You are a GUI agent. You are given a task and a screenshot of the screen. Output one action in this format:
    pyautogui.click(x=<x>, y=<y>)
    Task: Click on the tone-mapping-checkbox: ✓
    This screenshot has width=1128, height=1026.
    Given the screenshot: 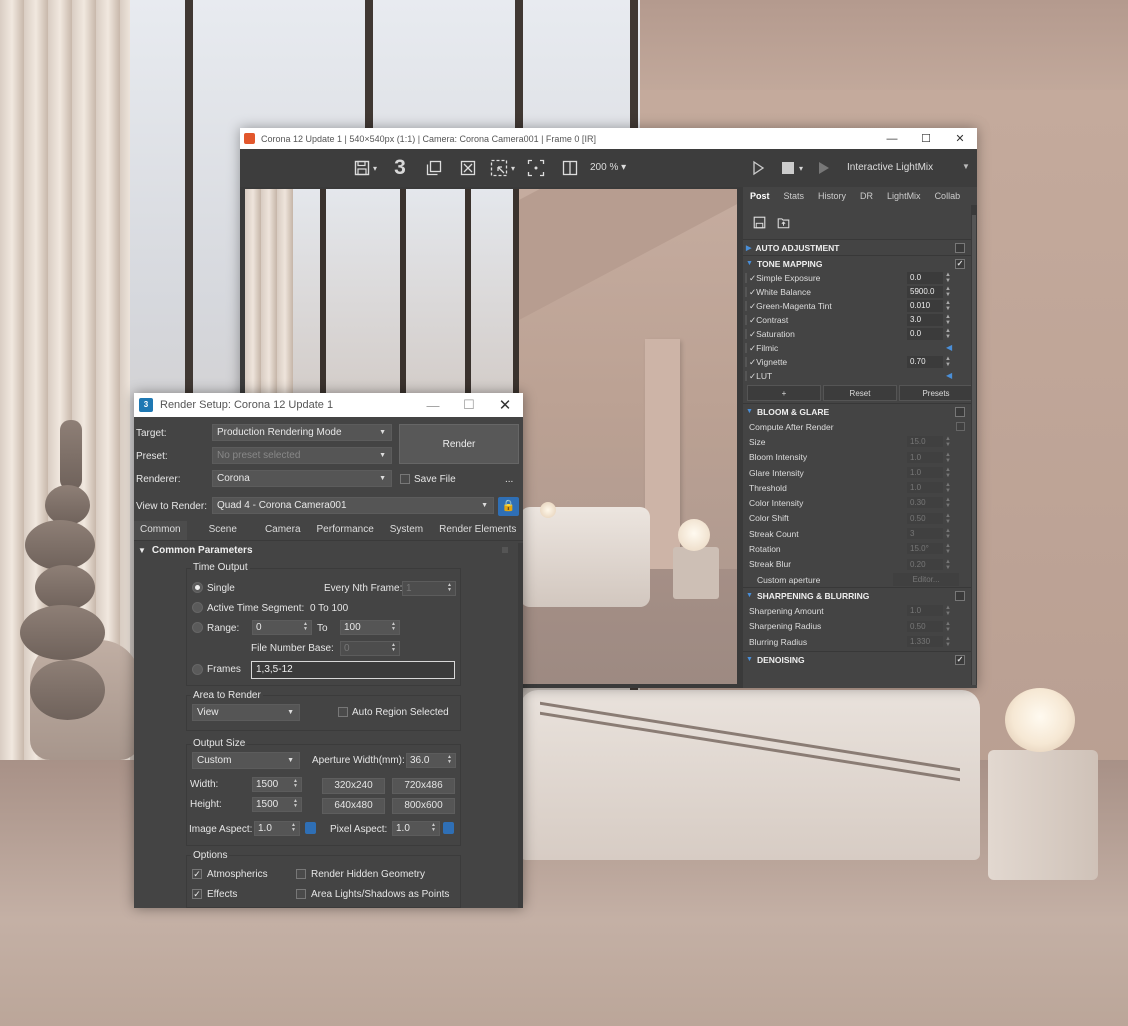 What is the action you would take?
    pyautogui.click(x=960, y=264)
    